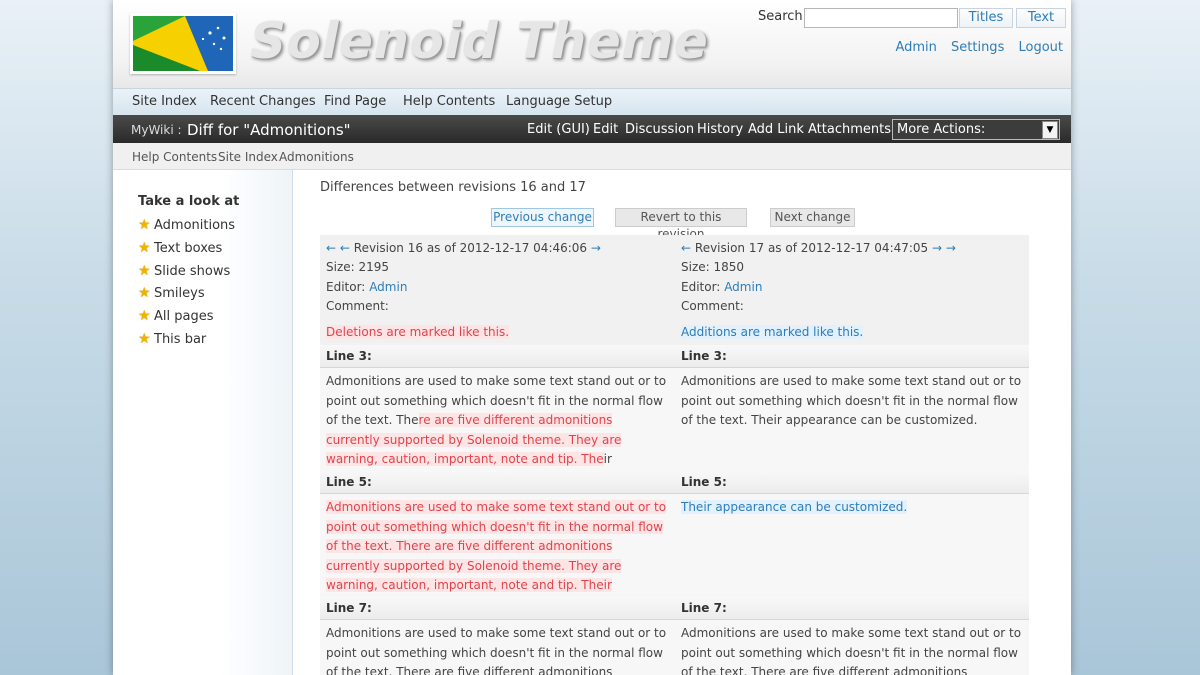 This screenshot has height=675, width=1200. What do you see at coordinates (712, 306) in the screenshot?
I see `right-comment: Comment:` at bounding box center [712, 306].